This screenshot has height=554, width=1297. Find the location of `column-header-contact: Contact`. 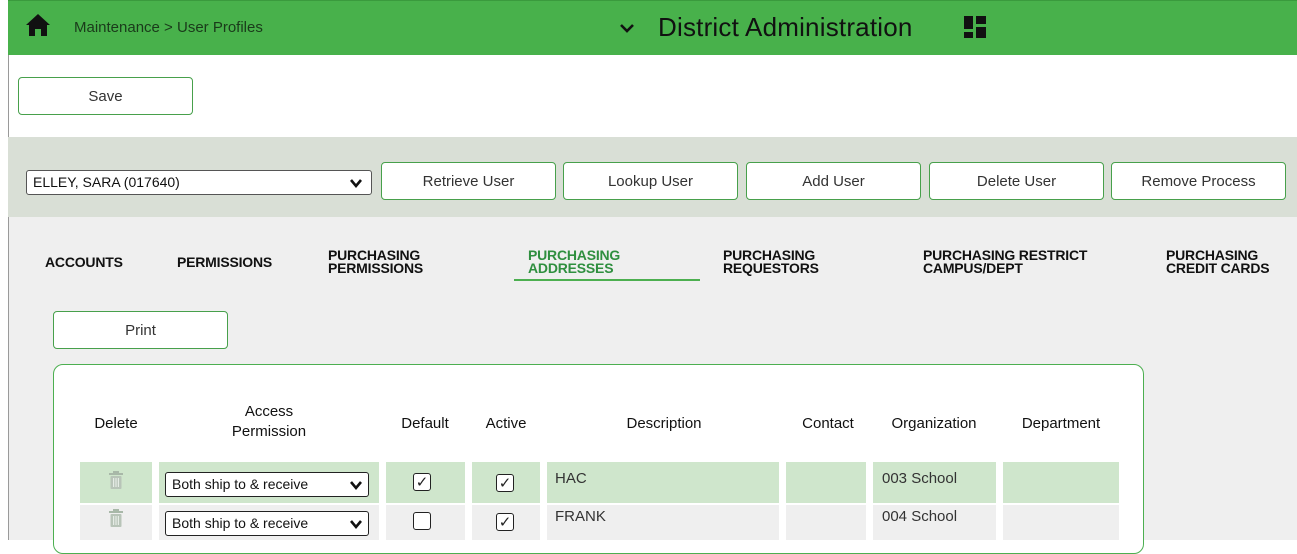

column-header-contact: Contact is located at coordinates (828, 423).